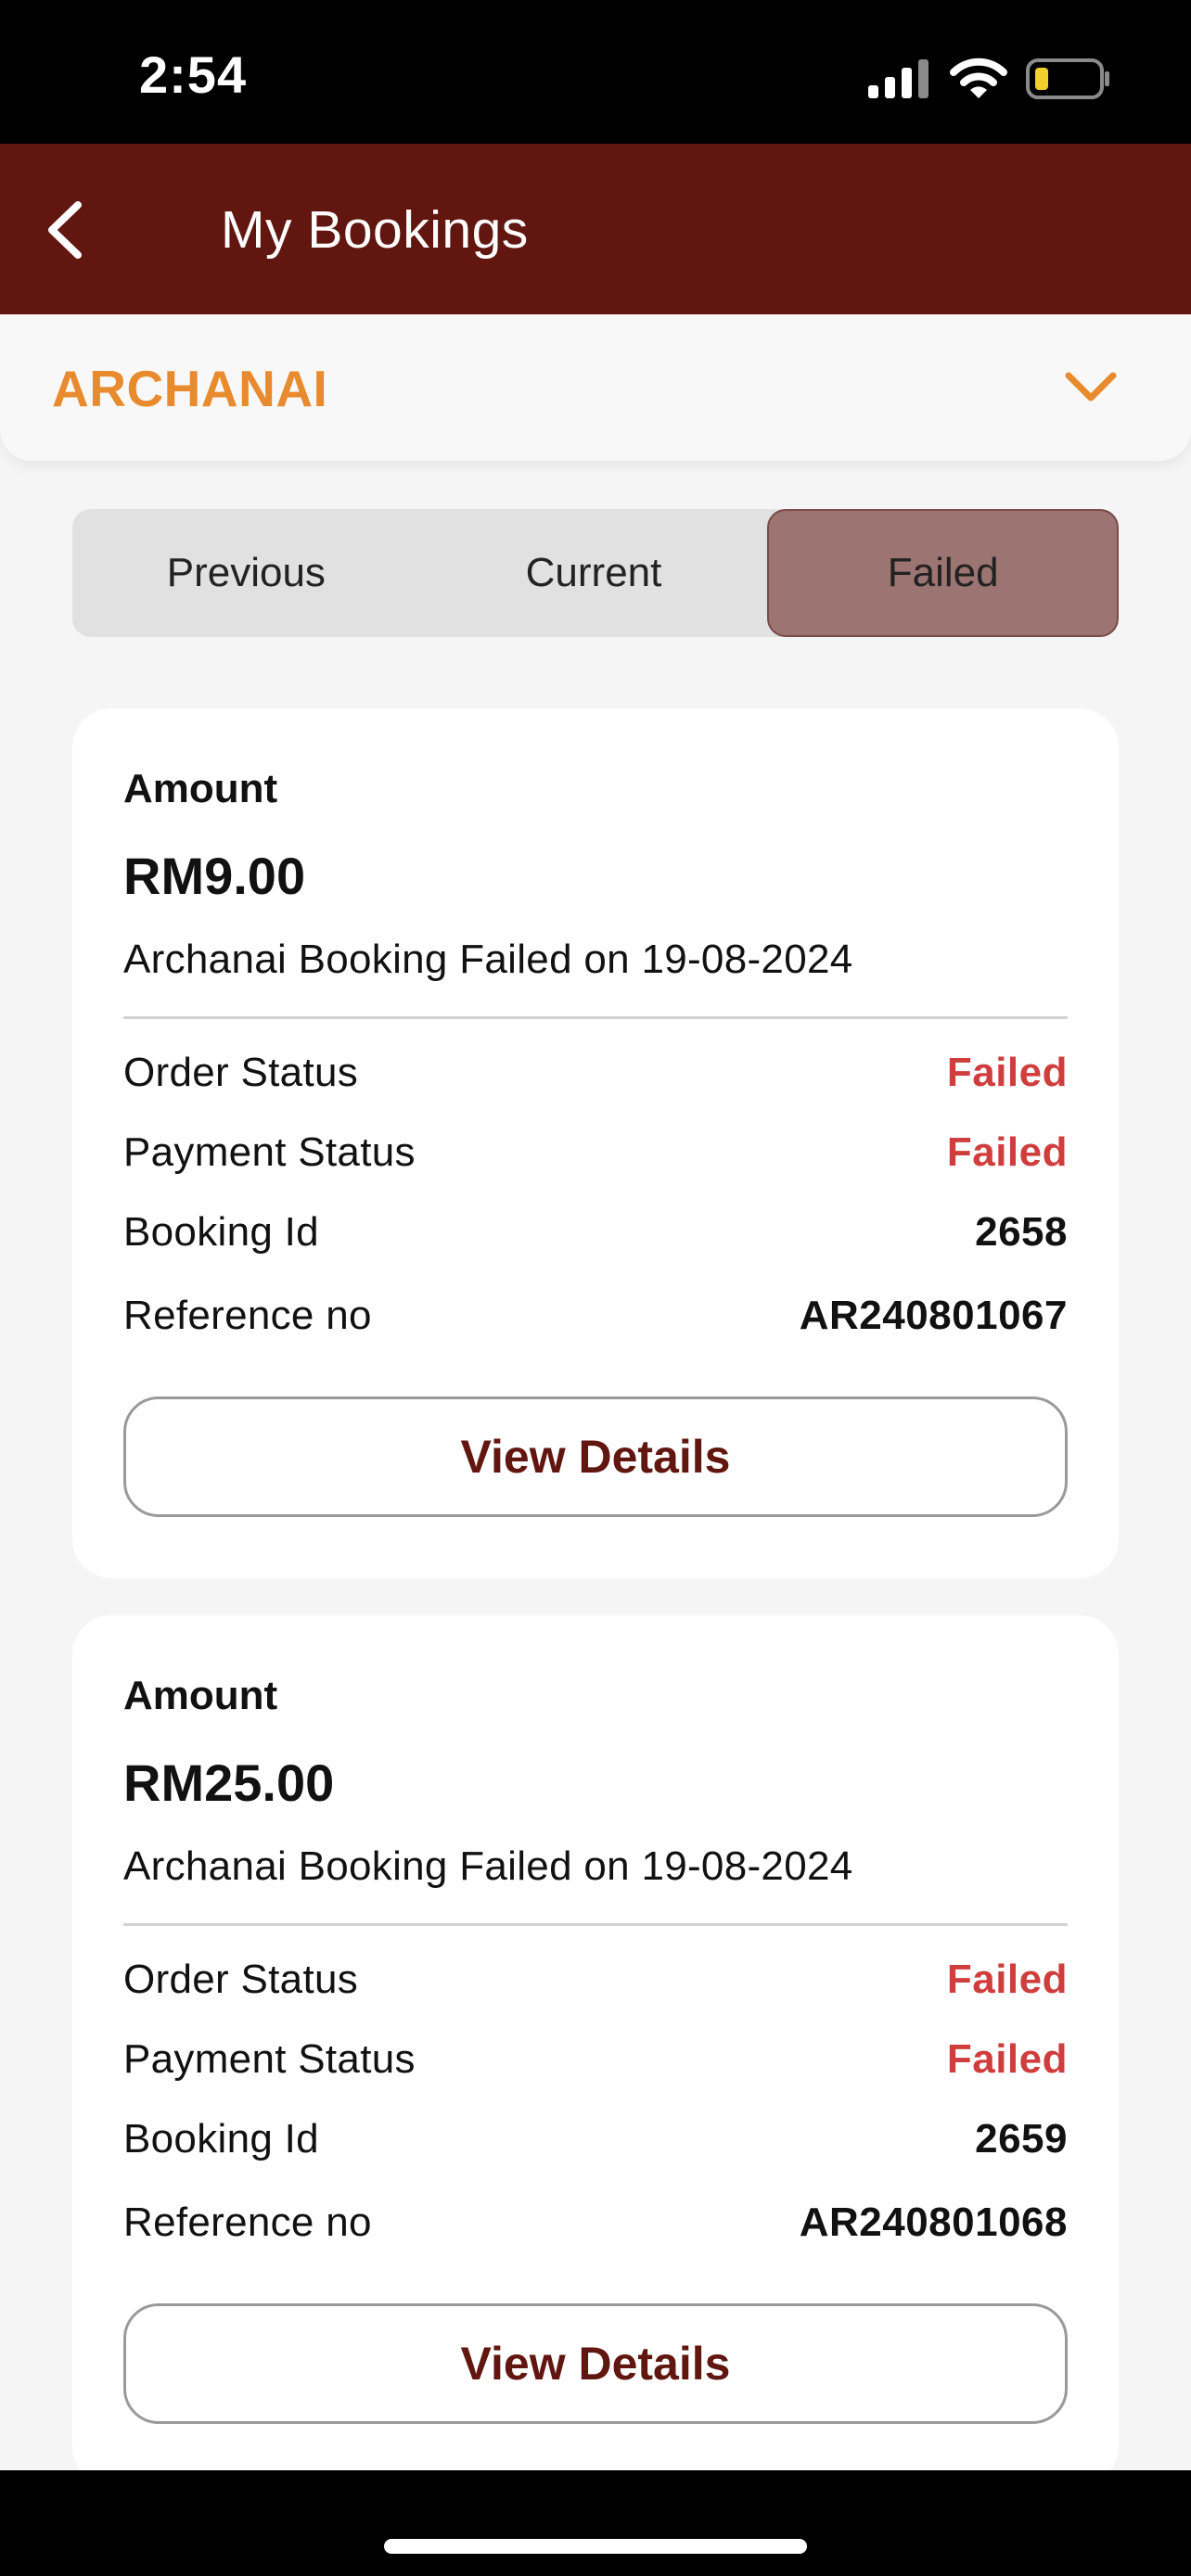 Image resolution: width=1191 pixels, height=2576 pixels. Describe the element at coordinates (229, 1782) in the screenshot. I see `amount-value: RM25.00` at that location.